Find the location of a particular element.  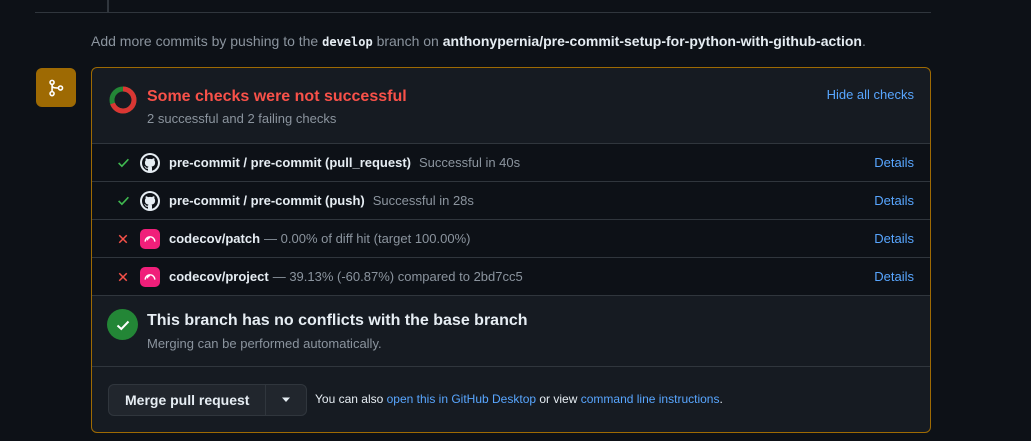

push-hint-suffix: . is located at coordinates (863, 41).